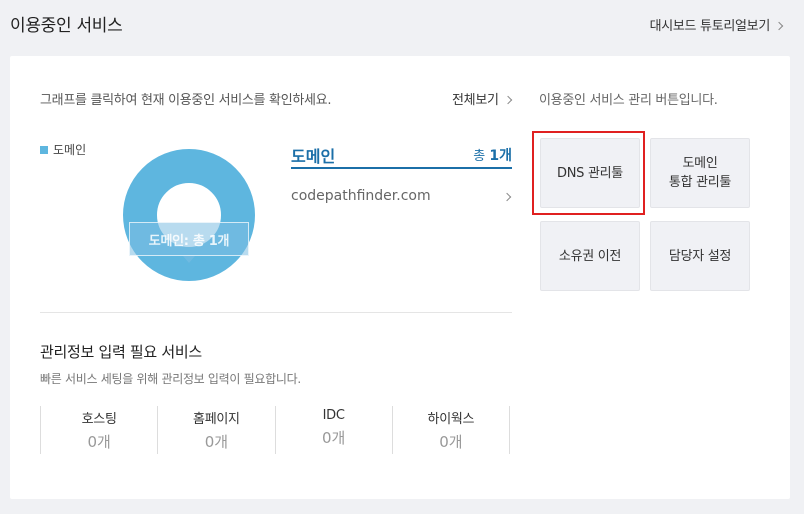 The image size is (804, 514). I want to click on required-info-stats: 호스팅 0개 홈페이지 0개 IDC 0개 하이웍스 0개, so click(275, 430).